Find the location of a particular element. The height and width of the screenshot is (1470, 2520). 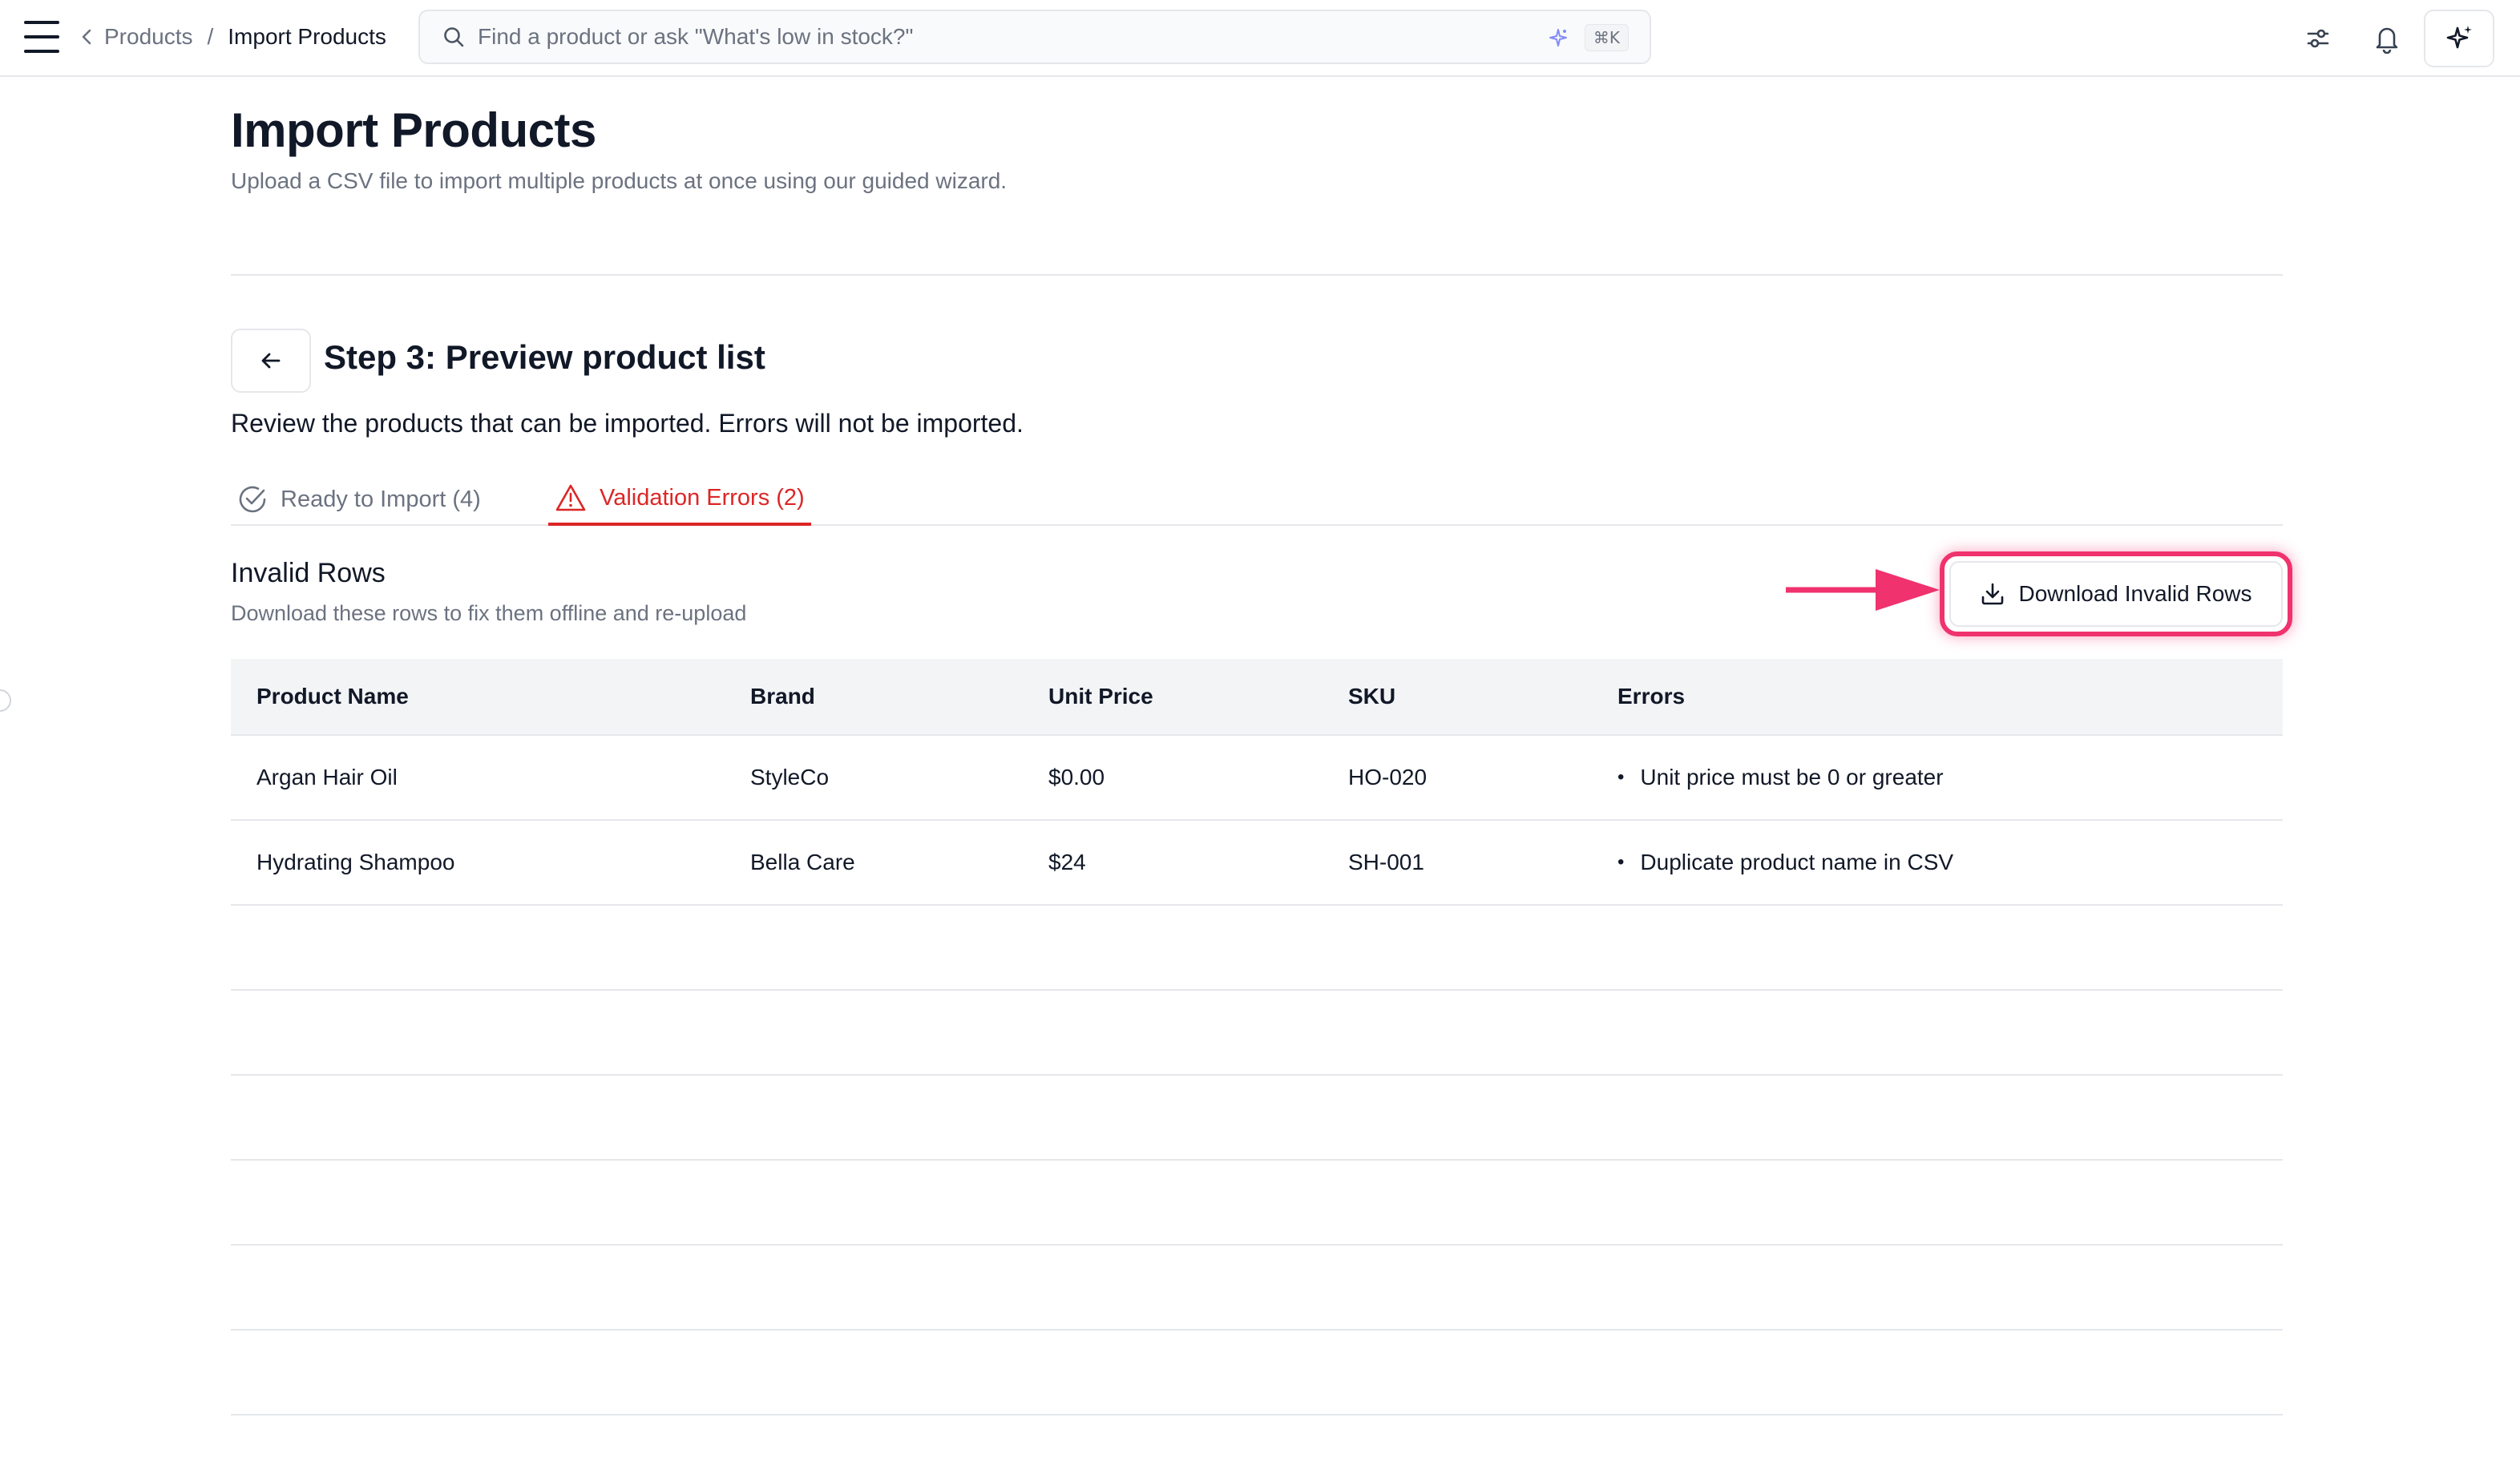

breadcrumb: Products / Import Products is located at coordinates (233, 37).